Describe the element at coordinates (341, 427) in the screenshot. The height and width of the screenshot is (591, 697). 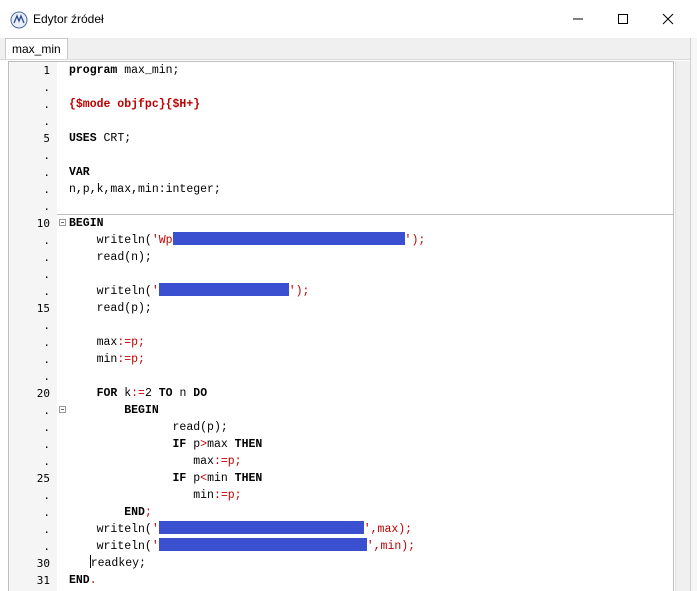
I see `code-line: . read(p);` at that location.